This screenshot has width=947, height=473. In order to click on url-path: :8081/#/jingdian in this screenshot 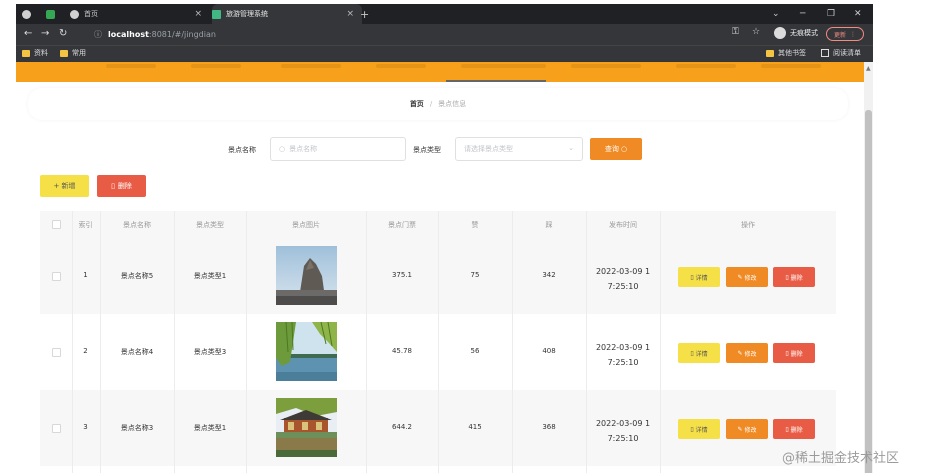, I will do `click(182, 34)`.